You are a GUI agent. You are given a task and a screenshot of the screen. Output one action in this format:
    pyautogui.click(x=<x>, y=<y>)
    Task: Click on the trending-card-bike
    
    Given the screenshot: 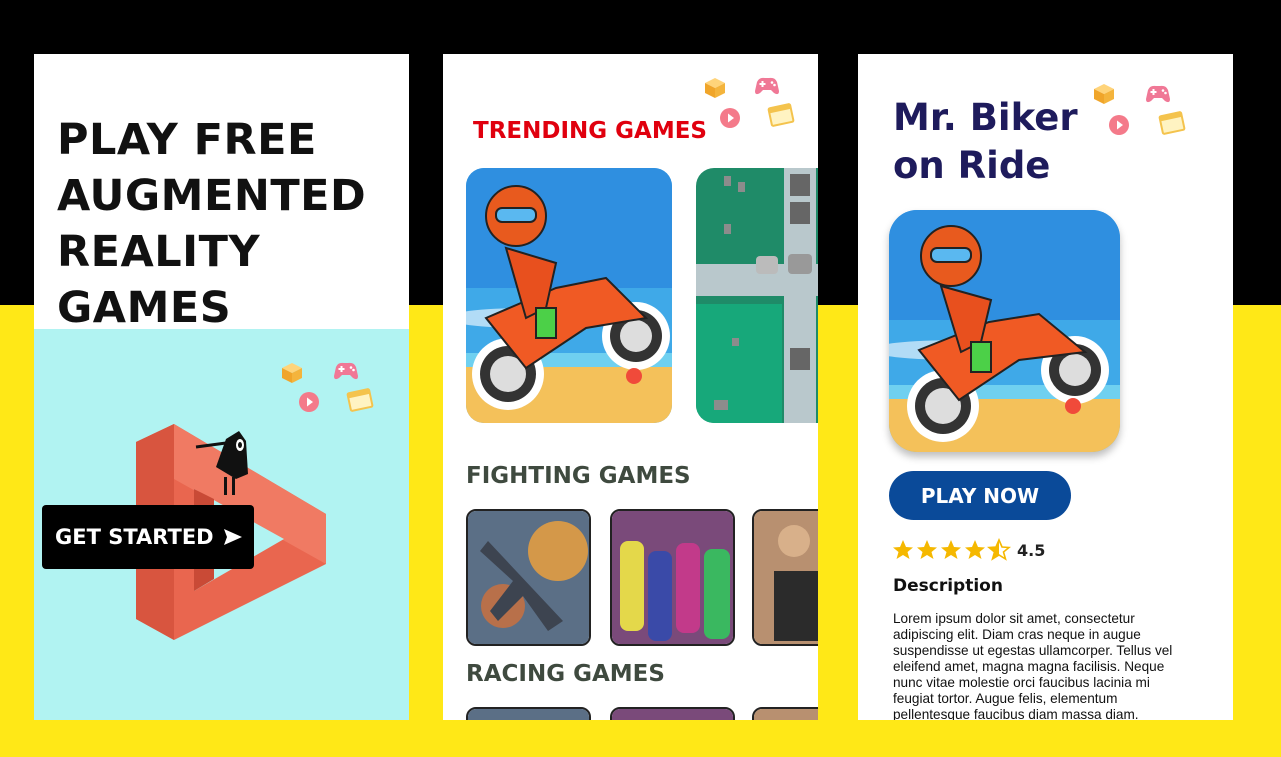 What is the action you would take?
    pyautogui.click(x=569, y=295)
    